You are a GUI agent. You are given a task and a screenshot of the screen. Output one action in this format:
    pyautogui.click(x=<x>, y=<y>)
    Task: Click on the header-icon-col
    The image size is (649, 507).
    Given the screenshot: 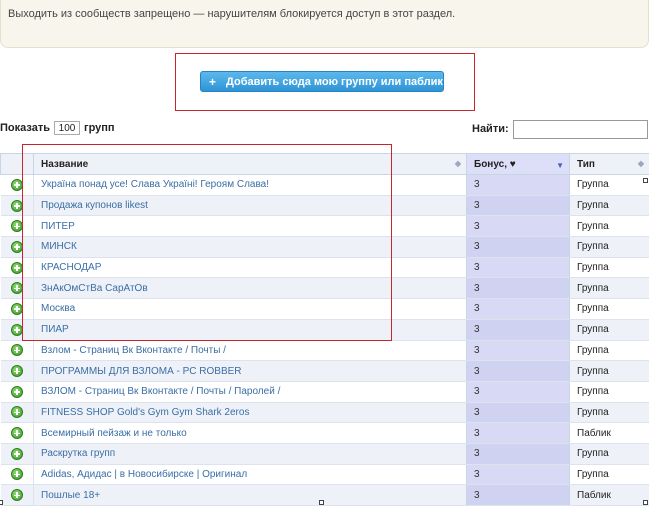 What is the action you would take?
    pyautogui.click(x=17, y=164)
    